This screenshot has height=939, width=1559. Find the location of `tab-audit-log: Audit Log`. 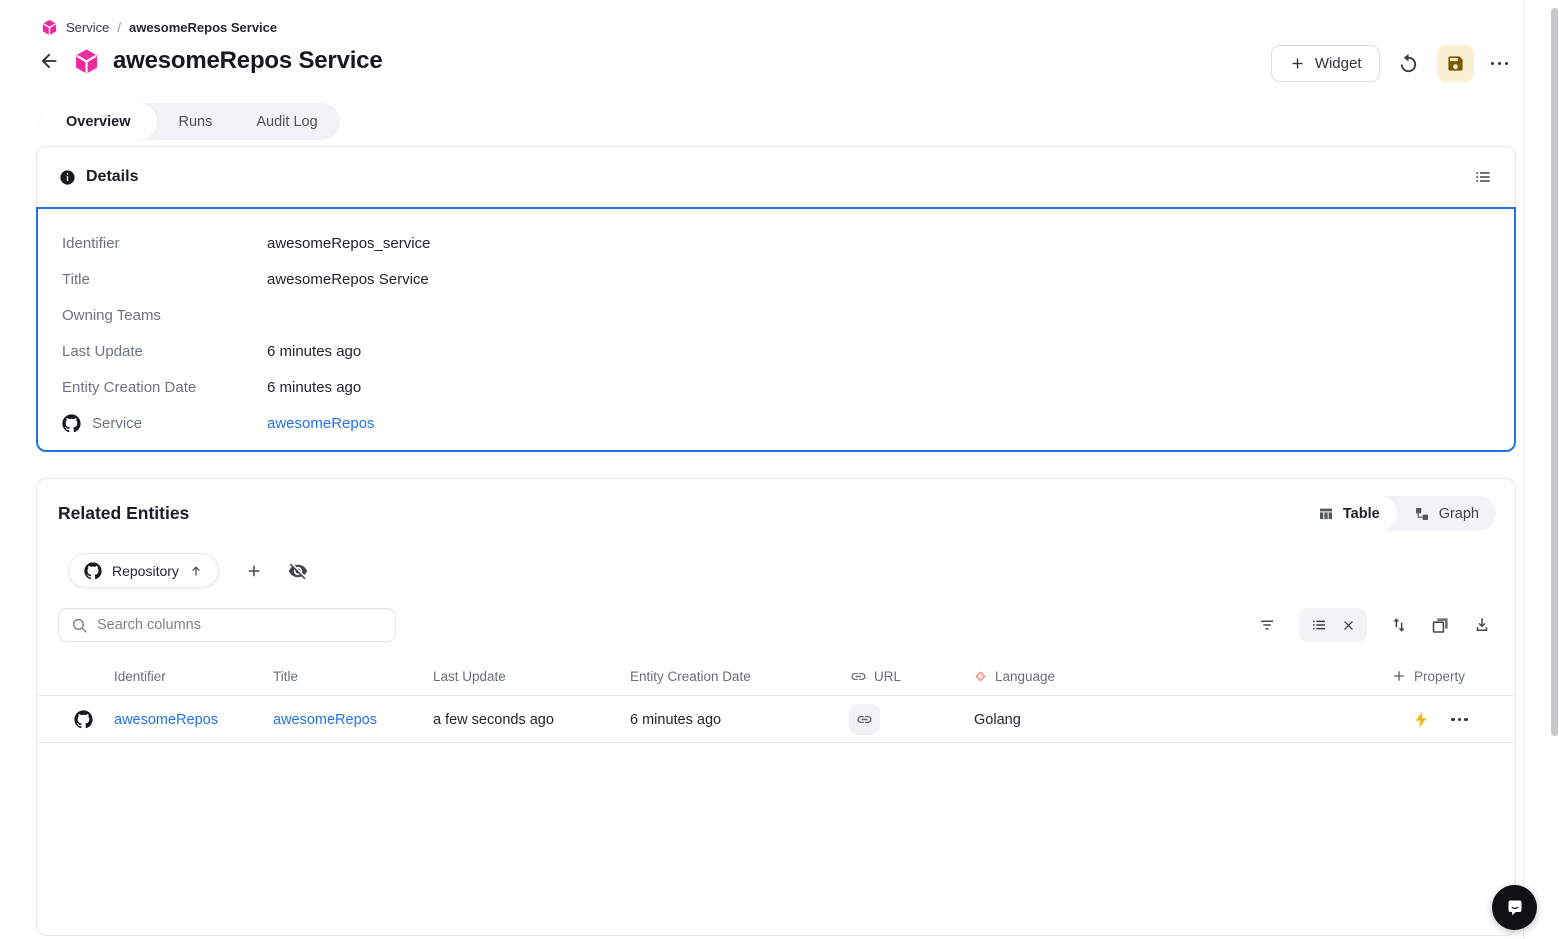

tab-audit-log: Audit Log is located at coordinates (286, 121).